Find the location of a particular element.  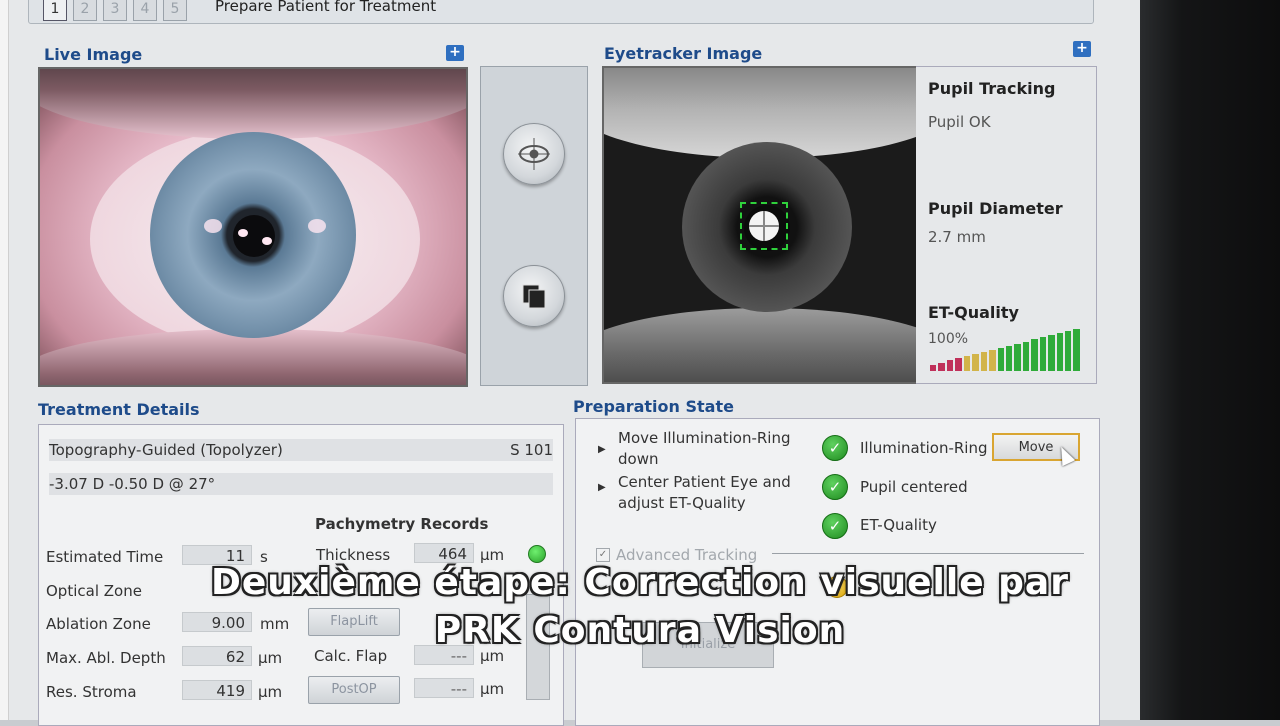

residual-stroma-unit: µm is located at coordinates (270, 692).